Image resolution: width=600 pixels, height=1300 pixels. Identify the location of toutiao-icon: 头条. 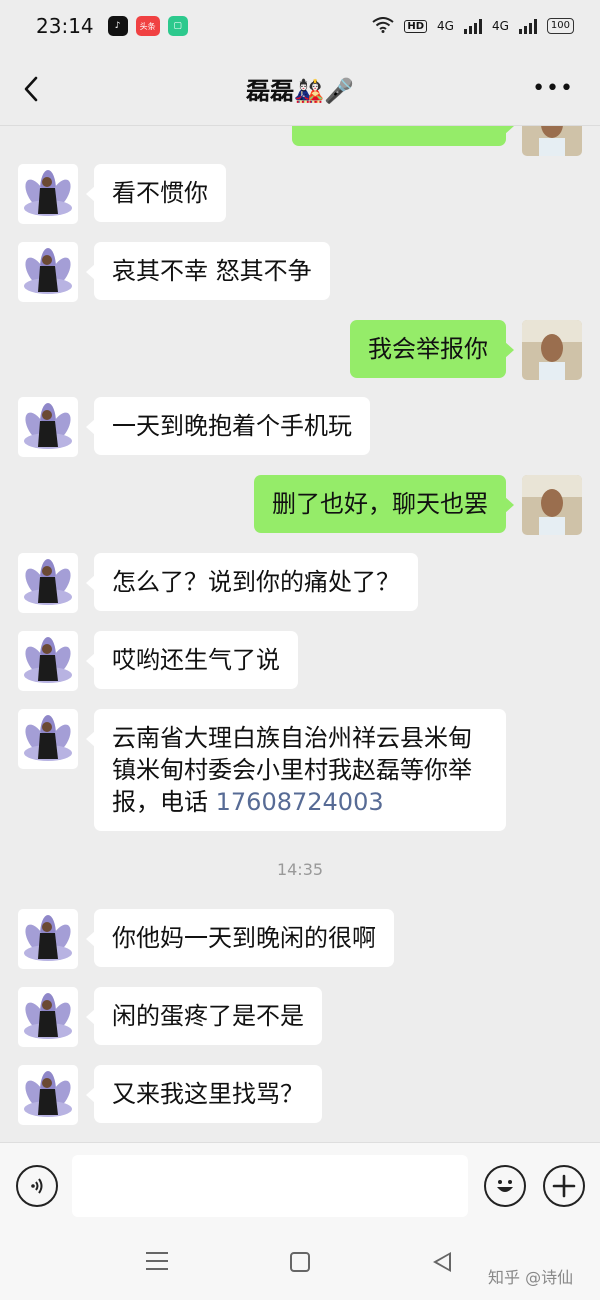
(147, 26).